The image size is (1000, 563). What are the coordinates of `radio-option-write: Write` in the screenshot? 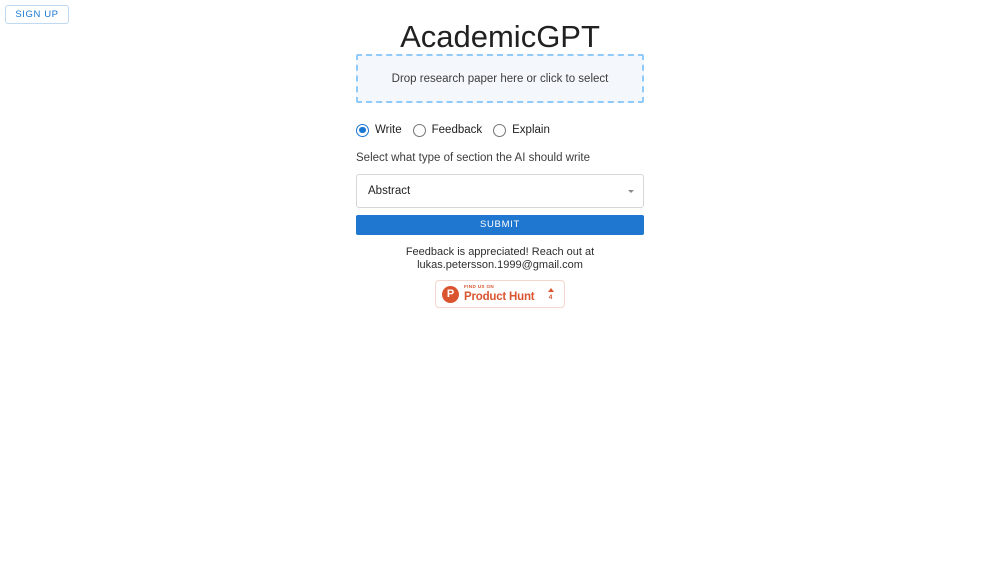 It's located at (379, 130).